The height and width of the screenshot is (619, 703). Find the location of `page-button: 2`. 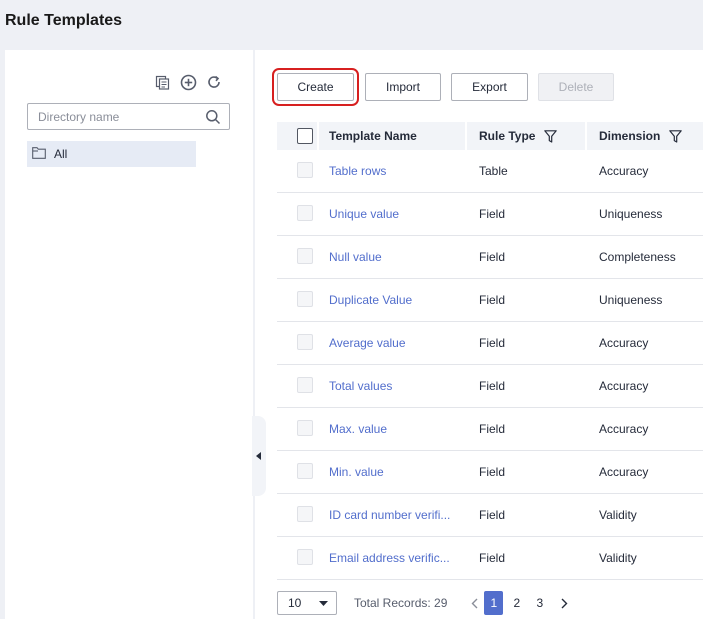

page-button: 2 is located at coordinates (516, 603).